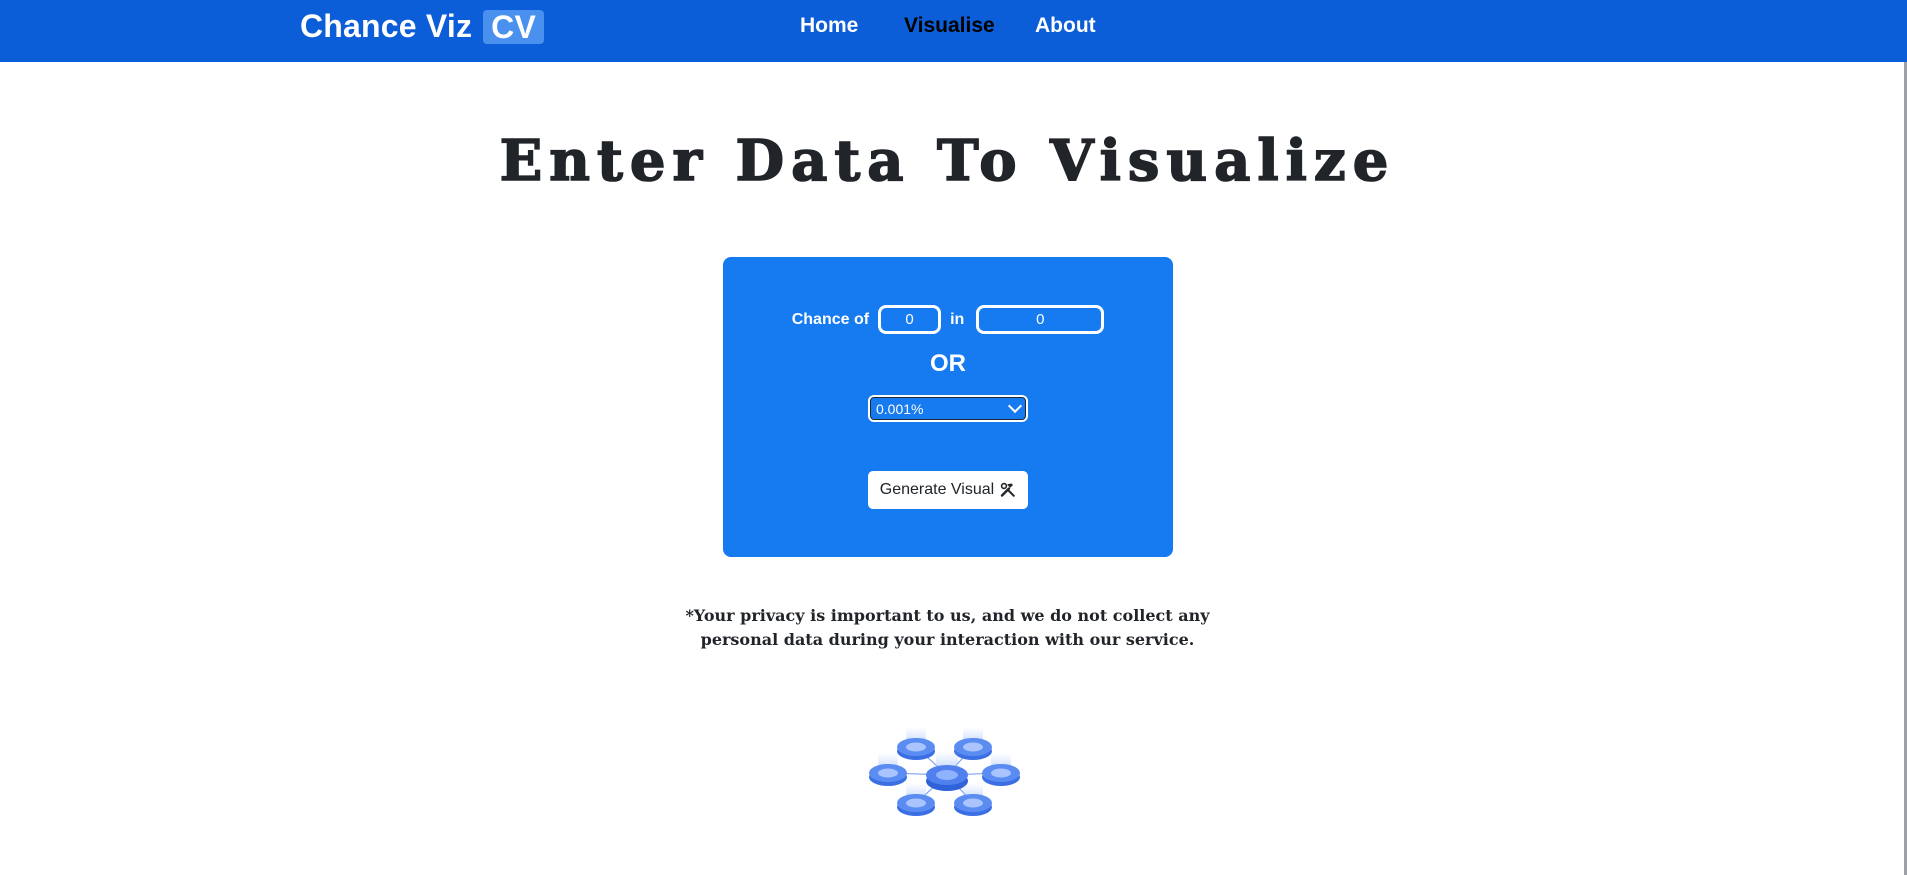 The height and width of the screenshot is (875, 1907). What do you see at coordinates (1015, 406) in the screenshot?
I see `chevron-down-icon` at bounding box center [1015, 406].